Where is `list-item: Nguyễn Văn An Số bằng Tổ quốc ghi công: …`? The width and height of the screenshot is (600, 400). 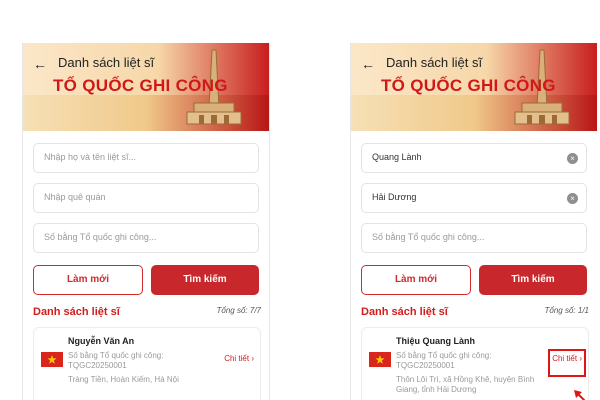 list-item: Nguyễn Văn An Số bằng Tổ quốc ghi công: … is located at coordinates (147, 363).